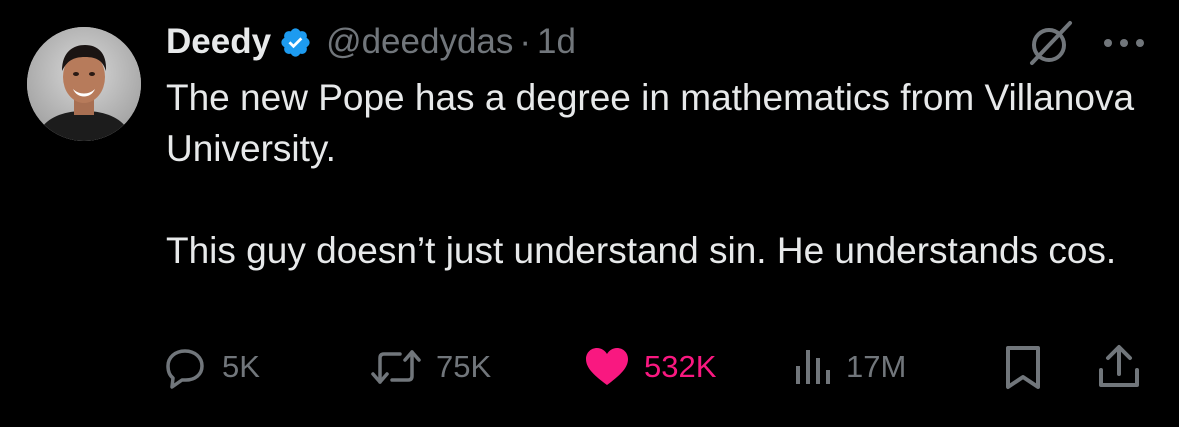 The height and width of the screenshot is (427, 1179). I want to click on share-icon, so click(1119, 366).